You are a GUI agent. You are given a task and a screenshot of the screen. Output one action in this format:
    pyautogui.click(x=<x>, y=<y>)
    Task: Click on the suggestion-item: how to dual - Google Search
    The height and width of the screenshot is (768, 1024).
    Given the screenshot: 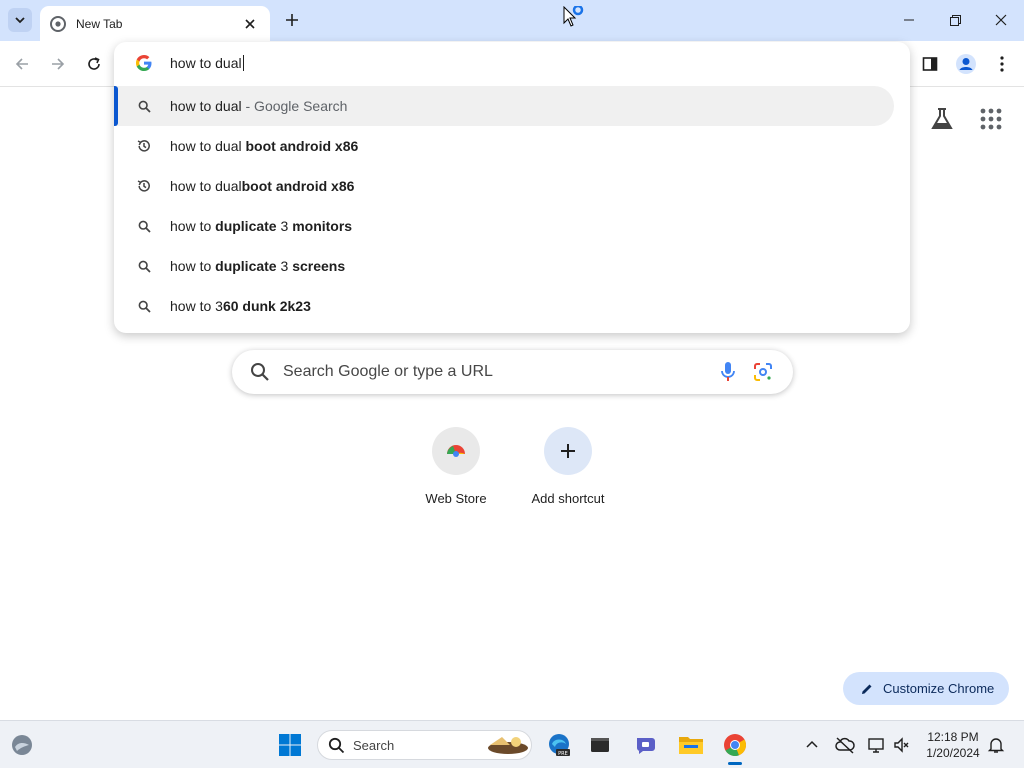 What is the action you would take?
    pyautogui.click(x=504, y=106)
    